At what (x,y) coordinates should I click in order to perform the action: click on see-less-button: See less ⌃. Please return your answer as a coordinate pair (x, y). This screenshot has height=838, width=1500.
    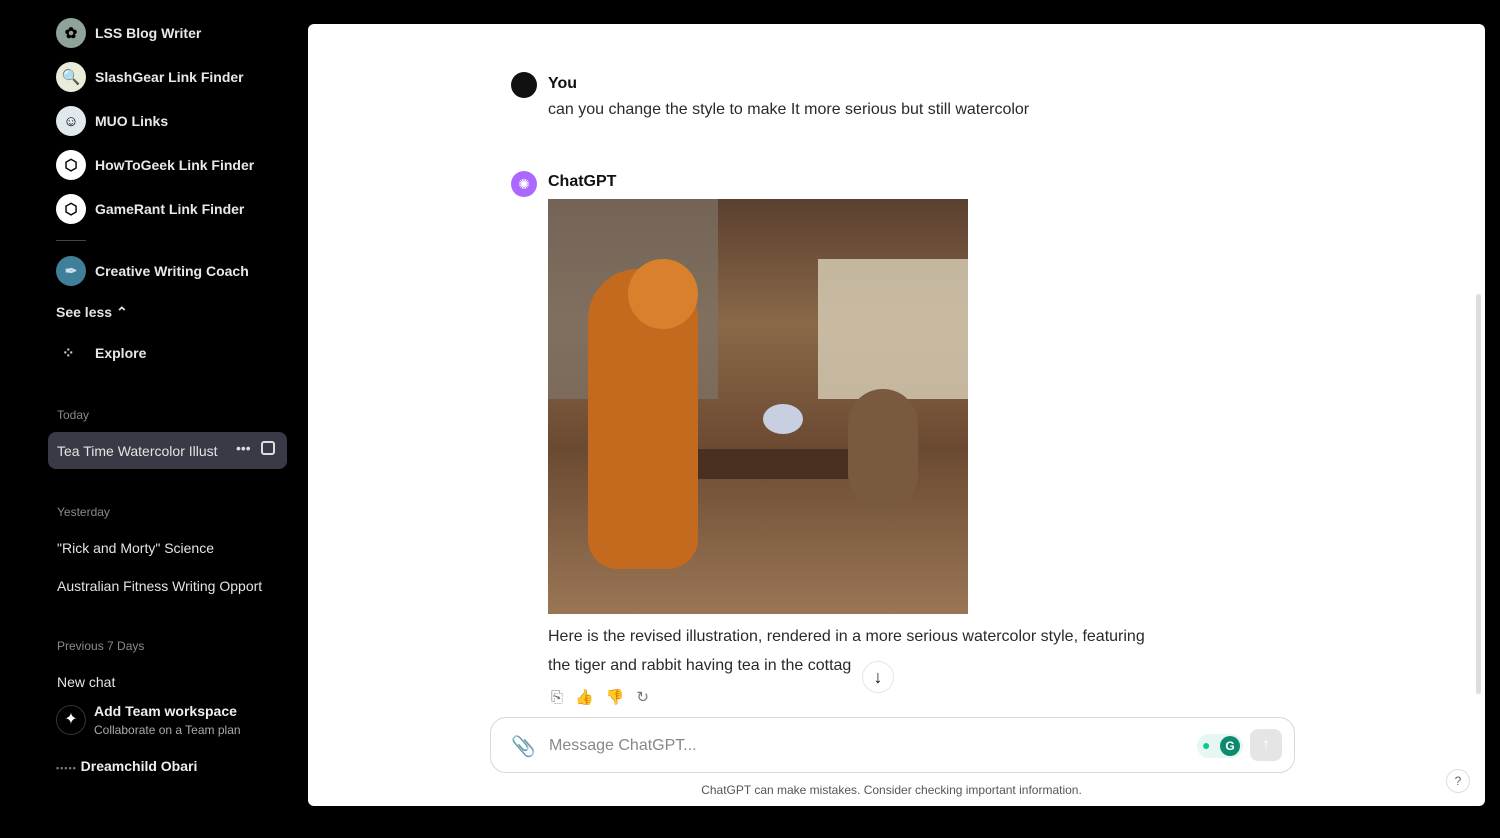
    Looking at the image, I should click on (92, 312).